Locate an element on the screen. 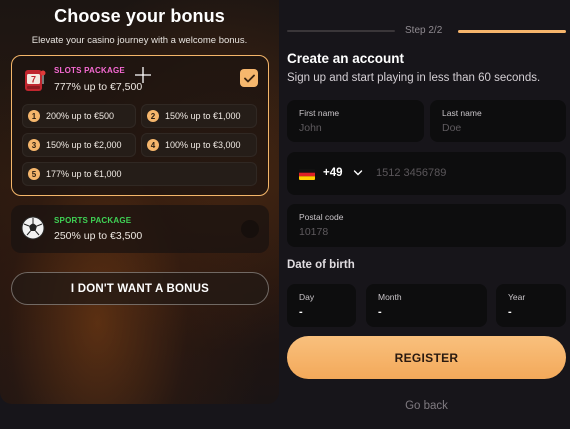  tier-item: 4 100% up to €3,000 is located at coordinates (199, 145).